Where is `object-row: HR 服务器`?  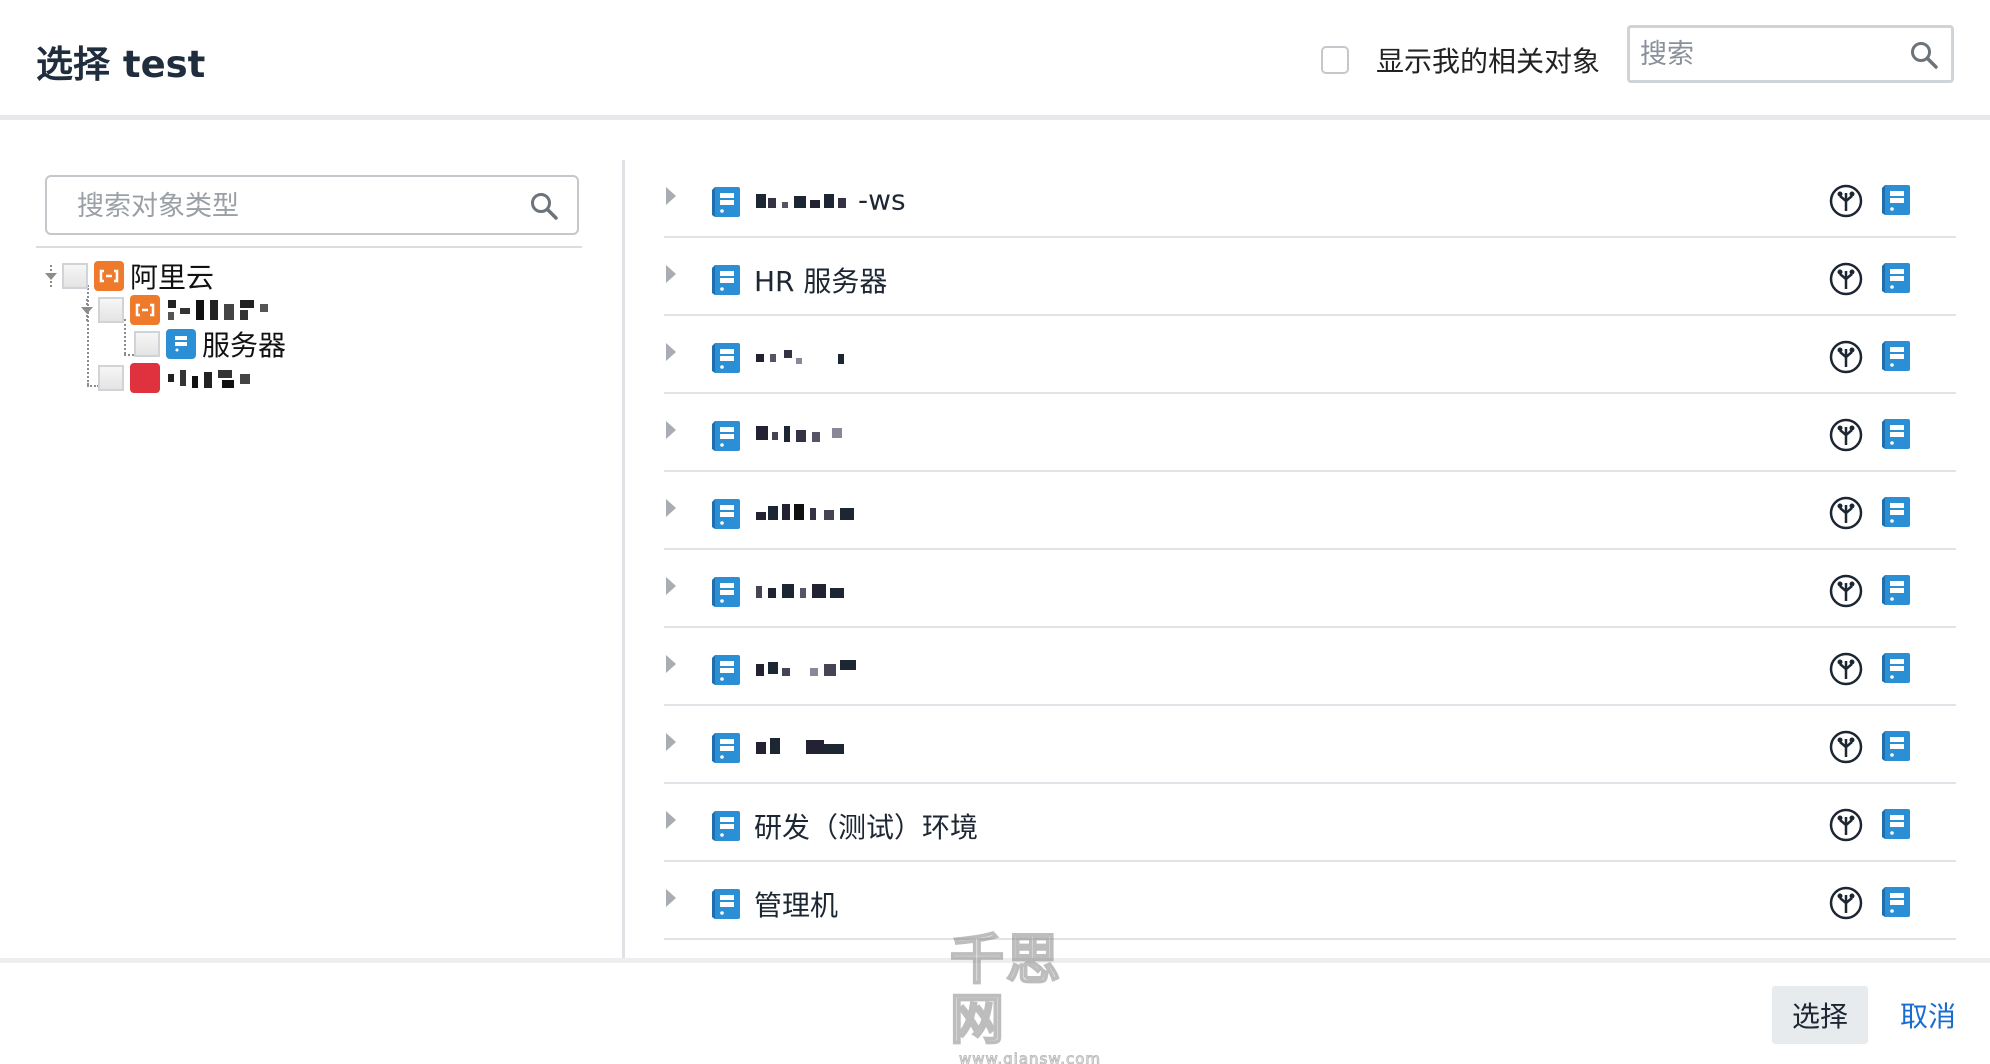 object-row: HR 服务器 is located at coordinates (1310, 277).